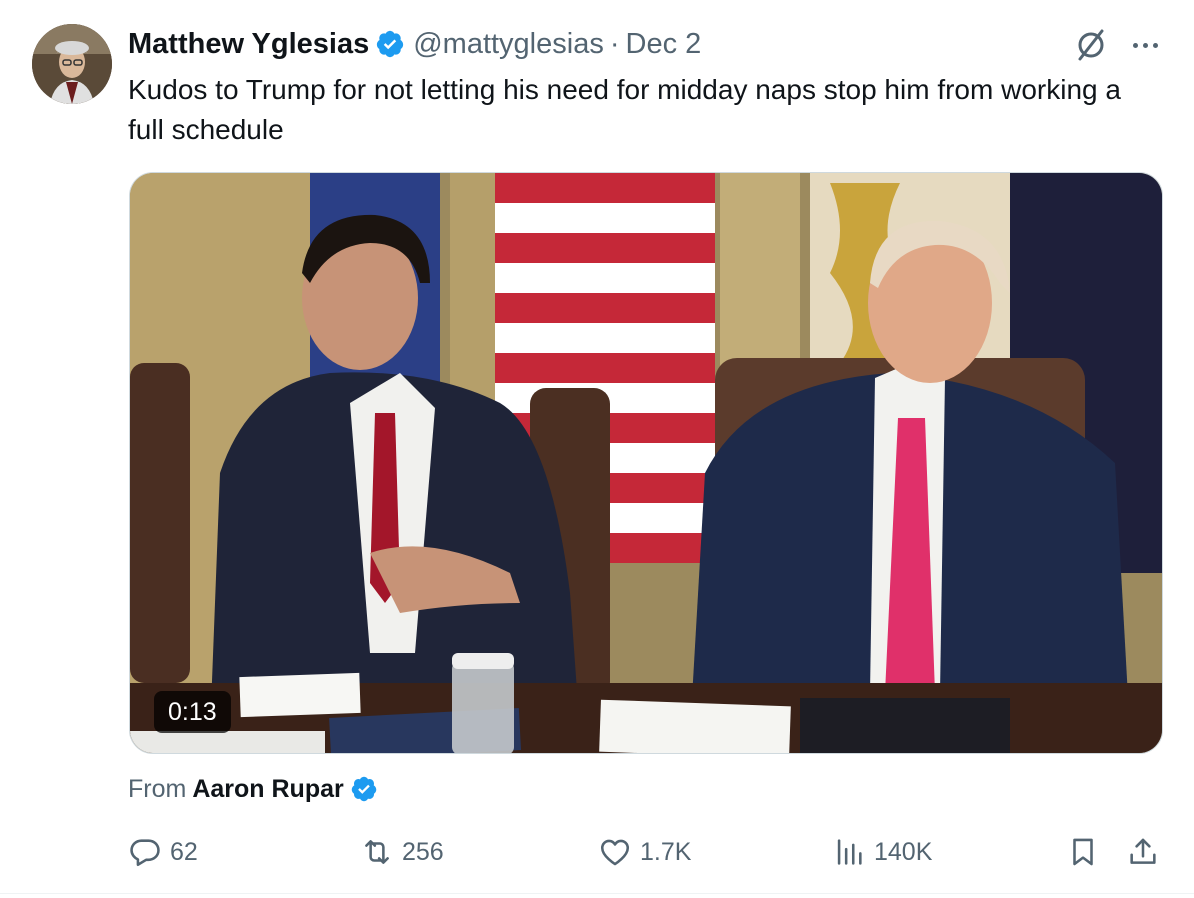 The height and width of the screenshot is (898, 1194). What do you see at coordinates (192, 712) in the screenshot?
I see `video-timestamp: 0:13` at bounding box center [192, 712].